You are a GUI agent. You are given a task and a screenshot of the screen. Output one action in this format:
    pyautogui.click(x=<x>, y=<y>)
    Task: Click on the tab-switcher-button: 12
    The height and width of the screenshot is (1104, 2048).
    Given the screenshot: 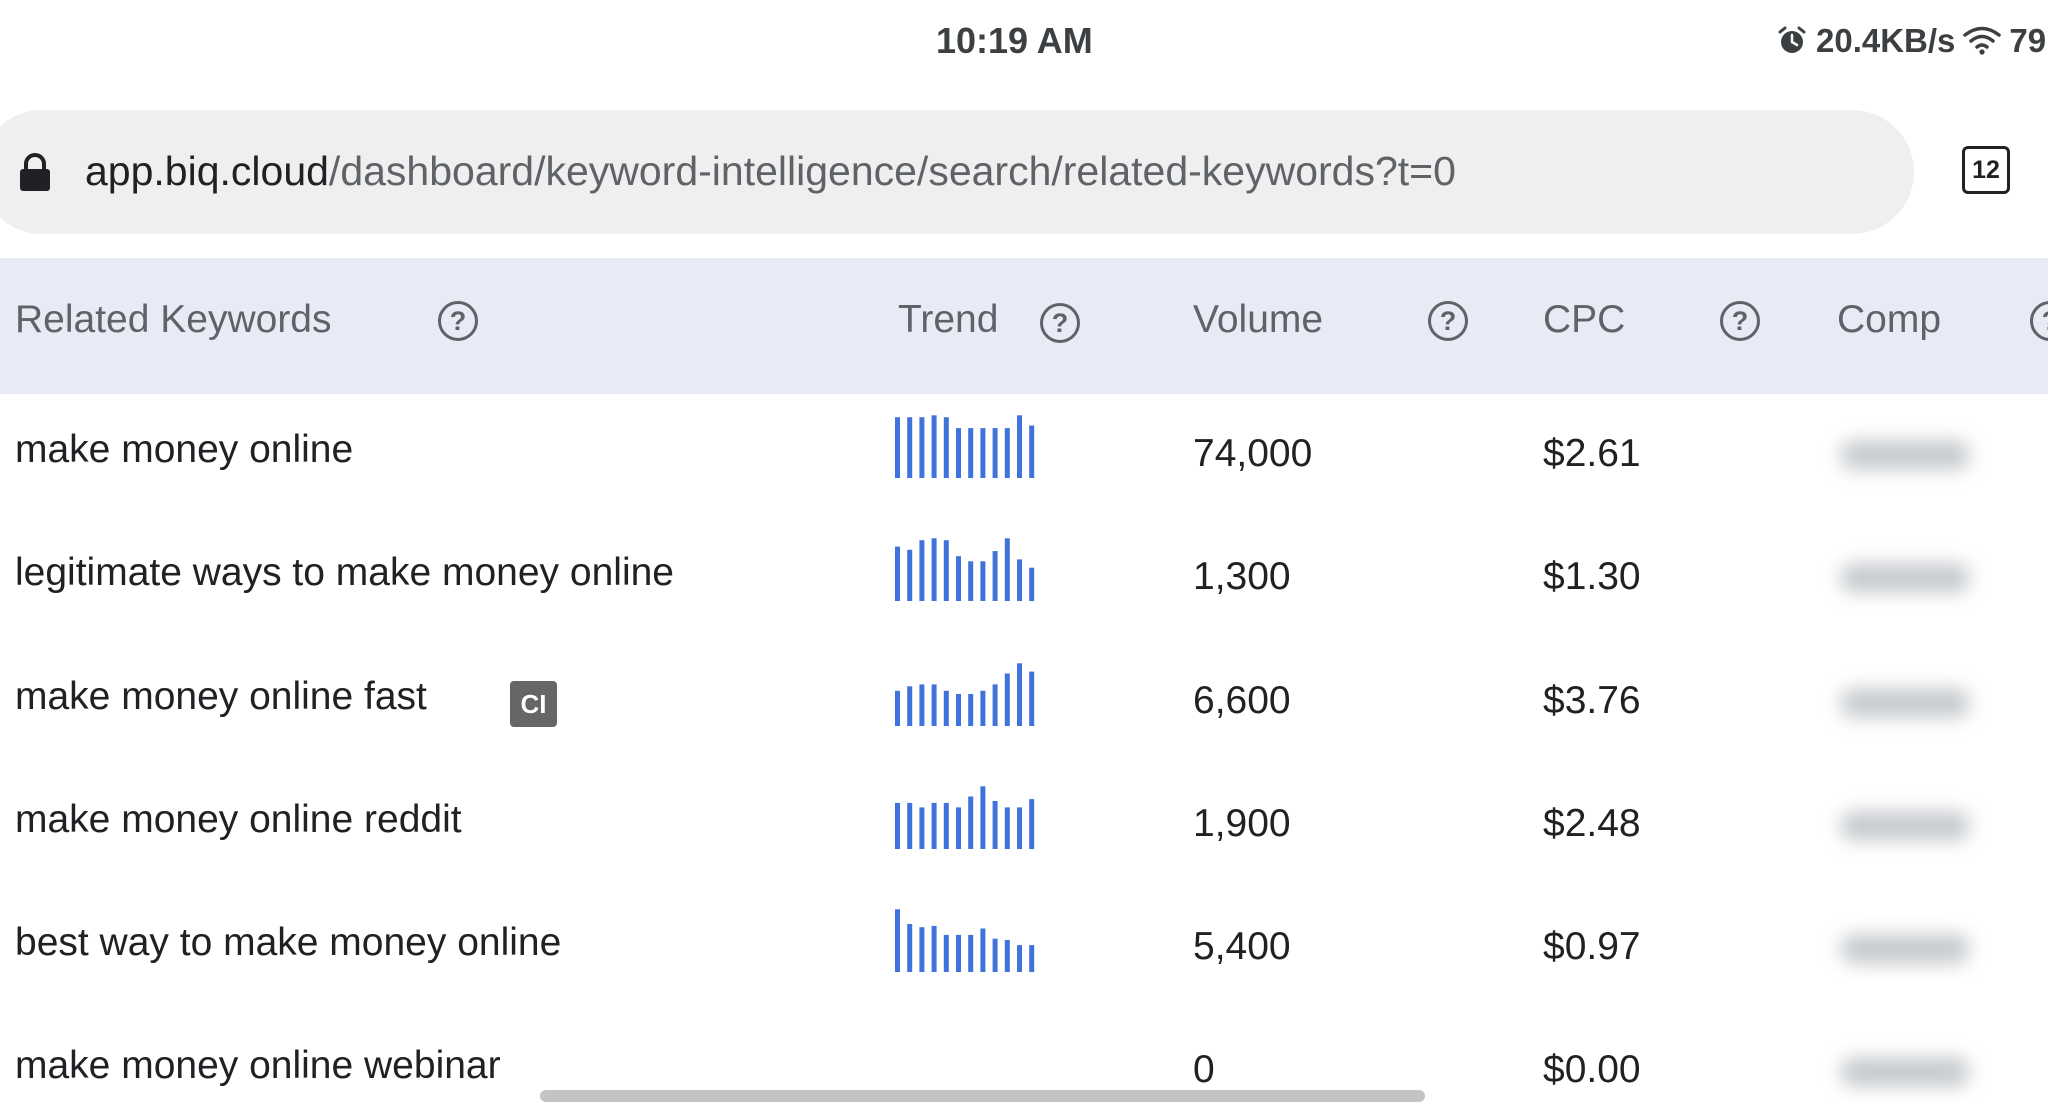 What is the action you would take?
    pyautogui.click(x=1986, y=170)
    